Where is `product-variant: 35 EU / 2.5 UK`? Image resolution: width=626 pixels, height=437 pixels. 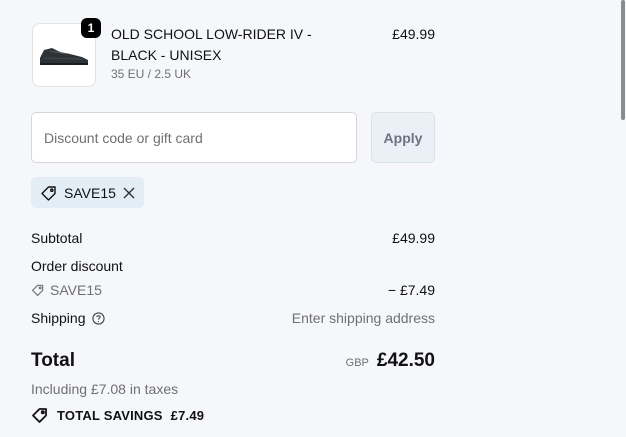
product-variant: 35 EU / 2.5 UK is located at coordinates (151, 74).